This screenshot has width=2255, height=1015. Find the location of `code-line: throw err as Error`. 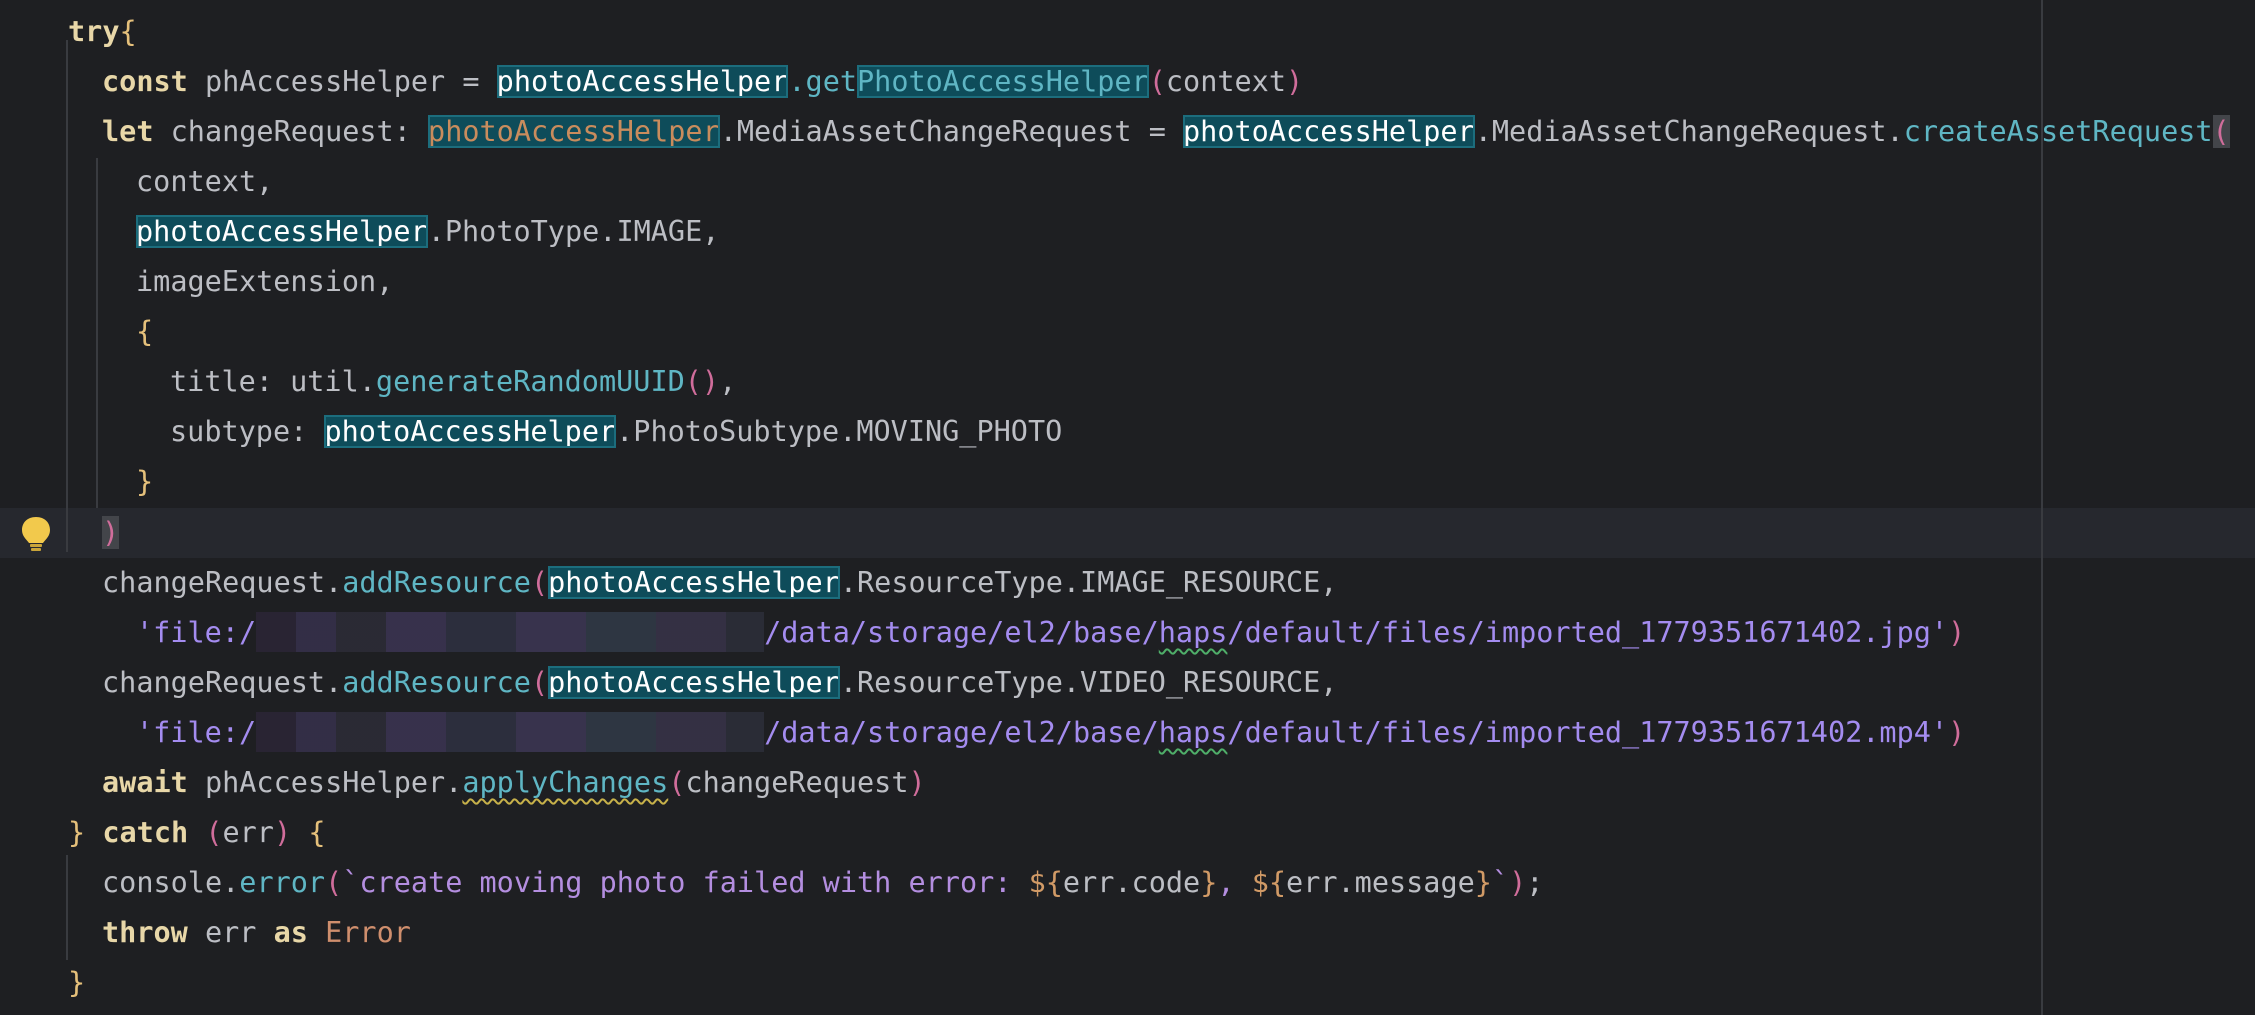

code-line: throw err as Error is located at coordinates (256, 933).